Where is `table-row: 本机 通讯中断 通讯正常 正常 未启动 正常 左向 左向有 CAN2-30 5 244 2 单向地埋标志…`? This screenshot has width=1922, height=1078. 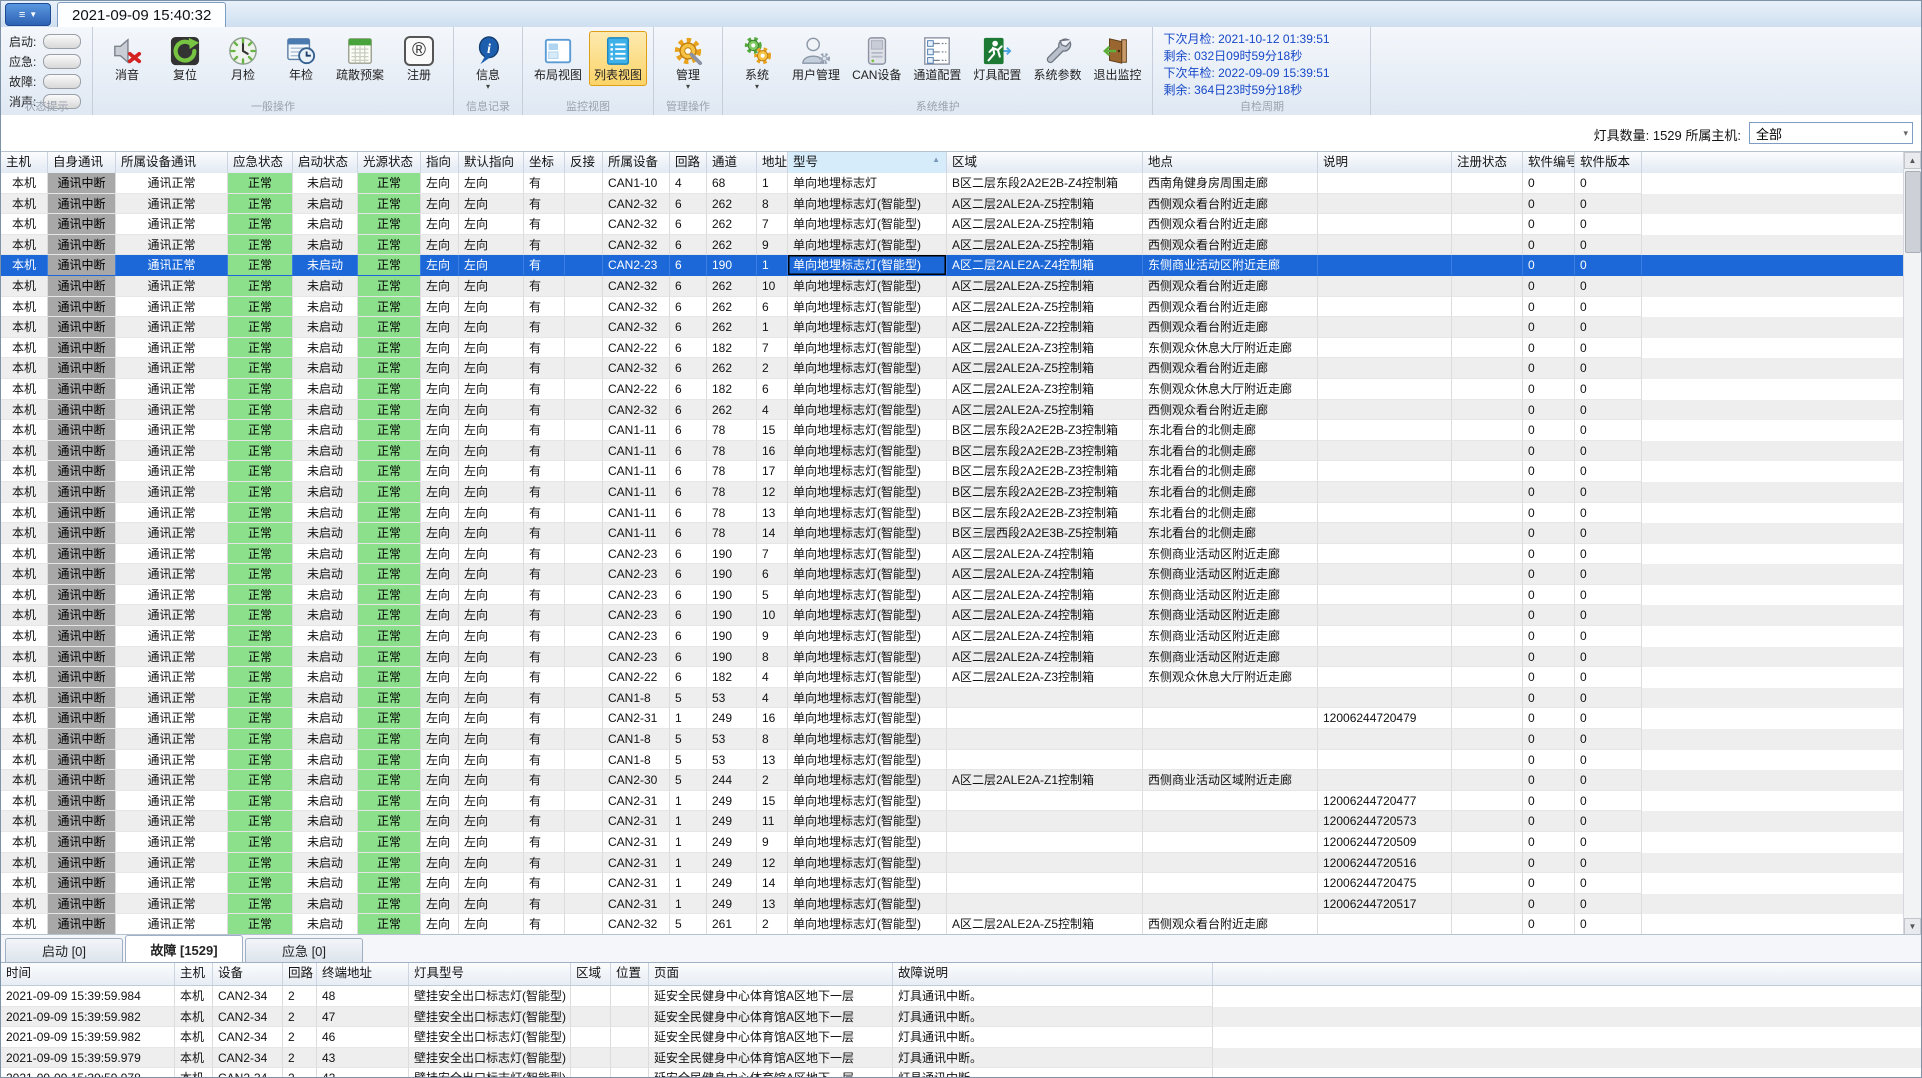 table-row: 本机 通讯中断 通讯正常 正常 未启动 正常 左向 左向有 CAN2-30 5 244 2 单向地埋标志… is located at coordinates (961, 780).